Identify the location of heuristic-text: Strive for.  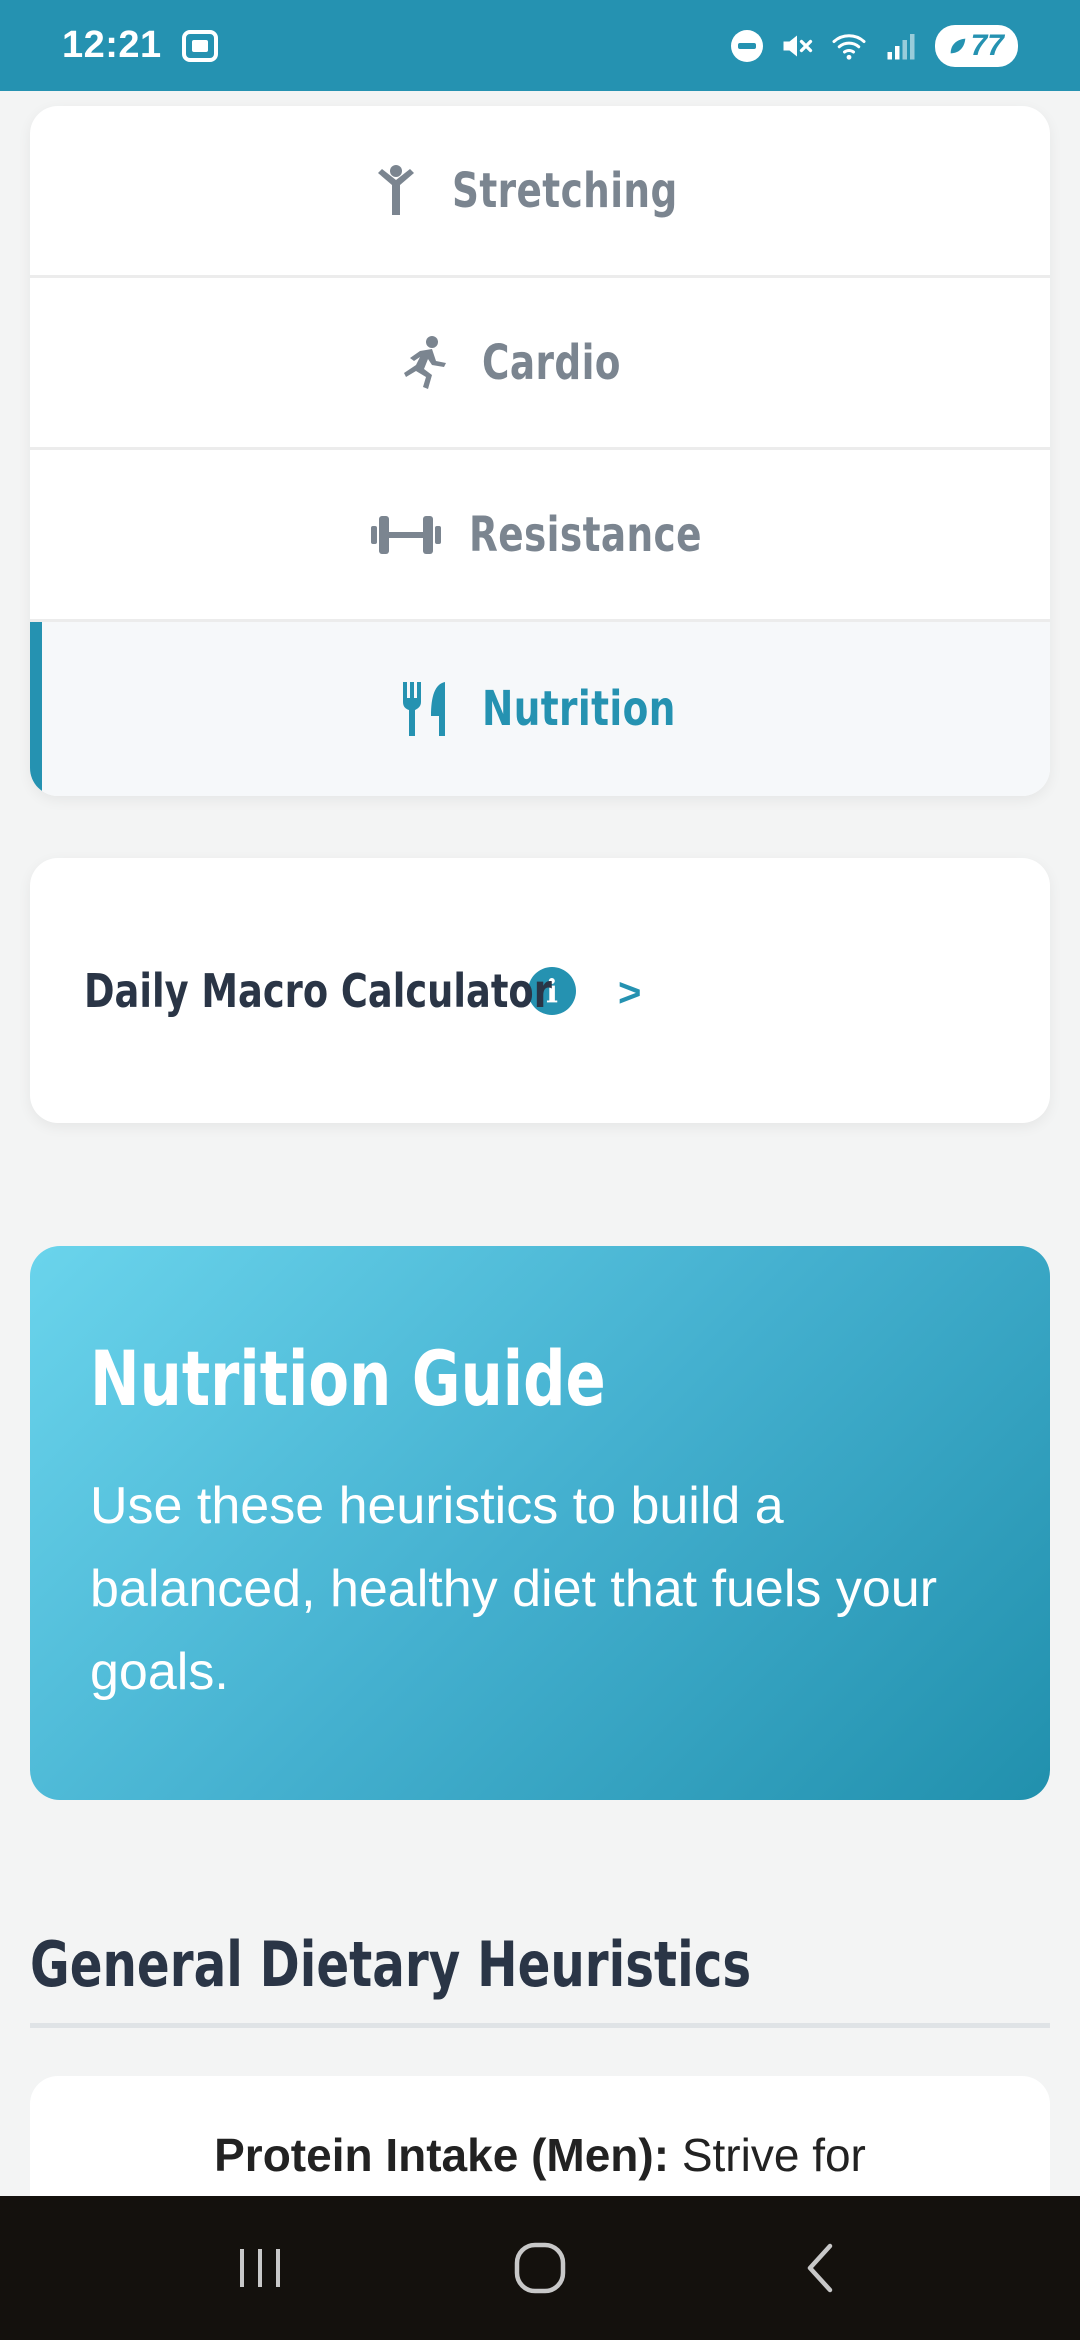
(767, 2155).